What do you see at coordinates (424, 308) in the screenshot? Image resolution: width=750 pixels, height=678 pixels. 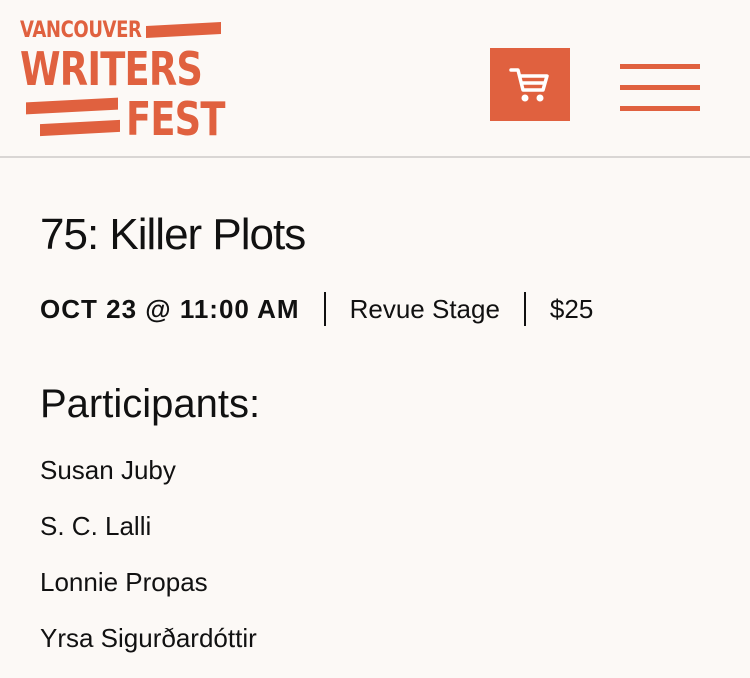 I see `event-venue: Revue Stage` at bounding box center [424, 308].